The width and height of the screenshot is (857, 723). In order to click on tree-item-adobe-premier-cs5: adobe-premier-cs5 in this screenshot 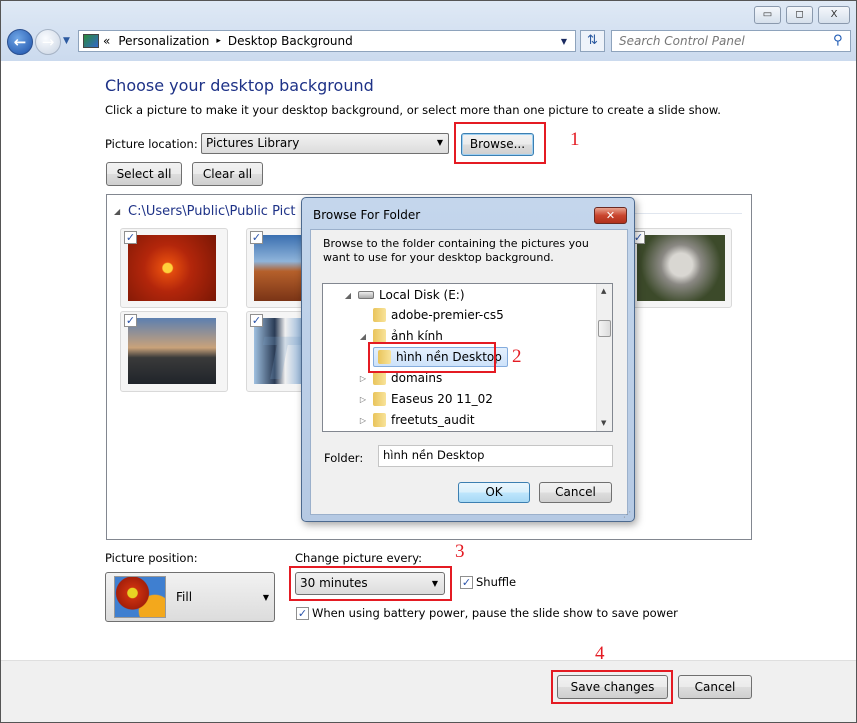, I will do `click(431, 315)`.